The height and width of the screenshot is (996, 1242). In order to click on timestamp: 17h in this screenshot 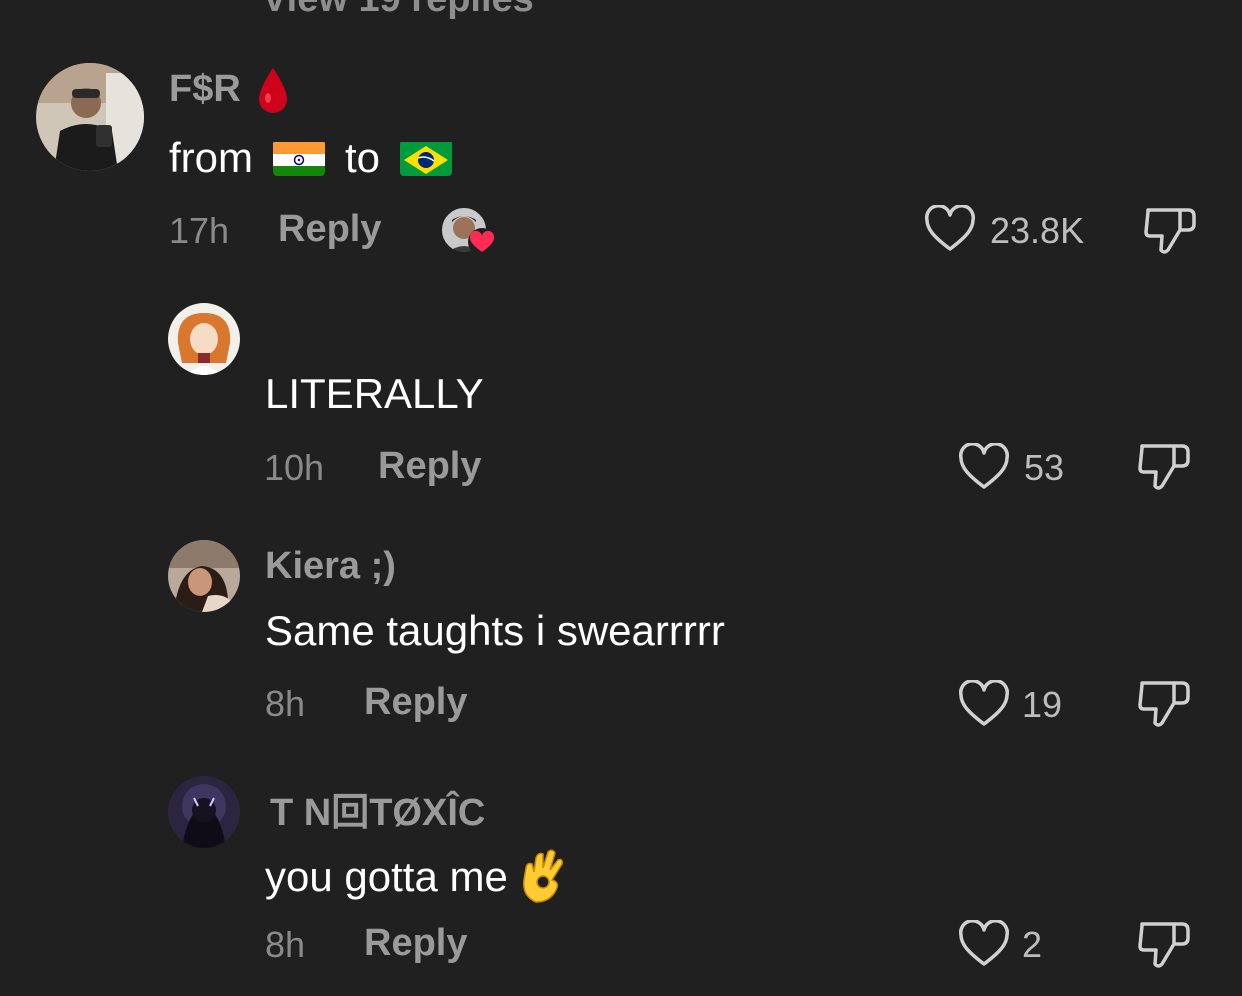, I will do `click(199, 230)`.